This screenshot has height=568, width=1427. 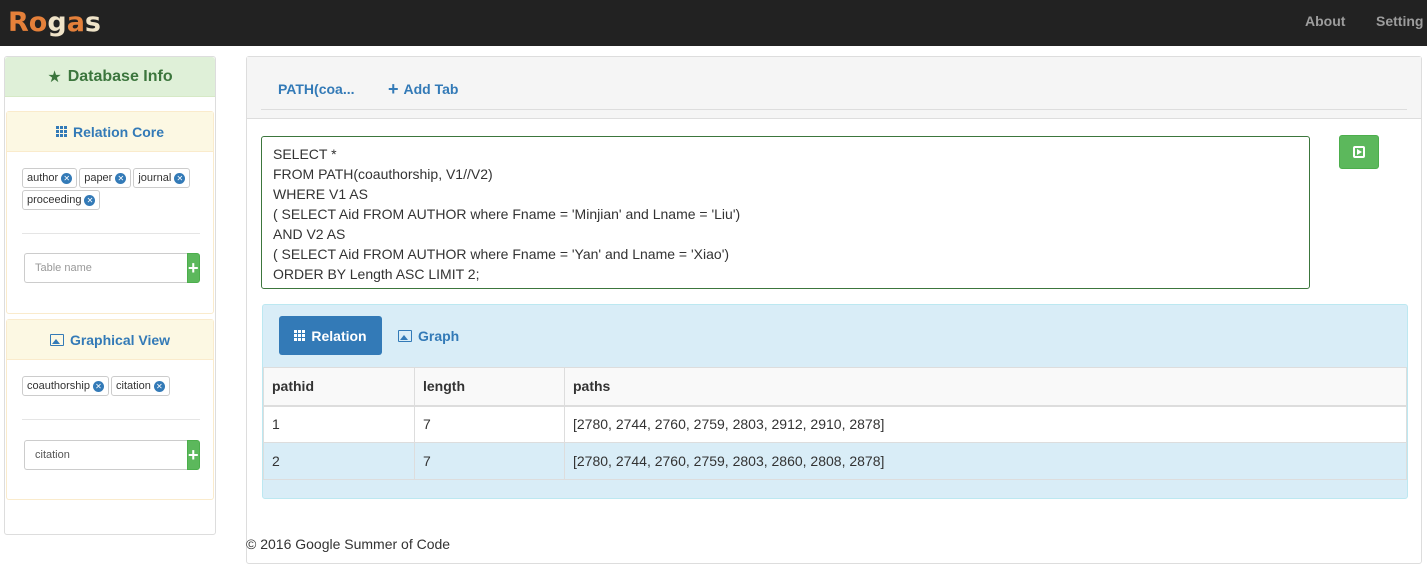 I want to click on column-header: pathid, so click(x=339, y=387).